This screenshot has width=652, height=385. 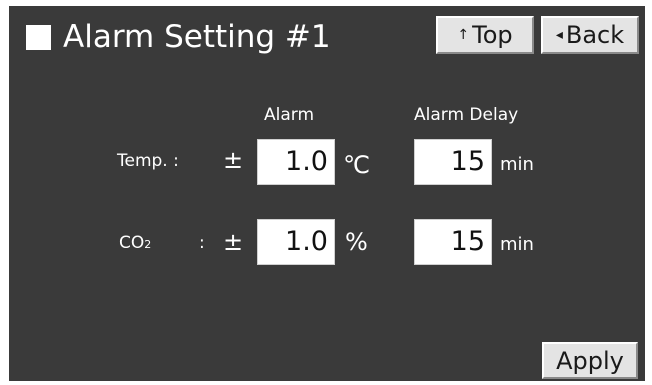 I want to click on temp-delay-field: 15, so click(x=453, y=162).